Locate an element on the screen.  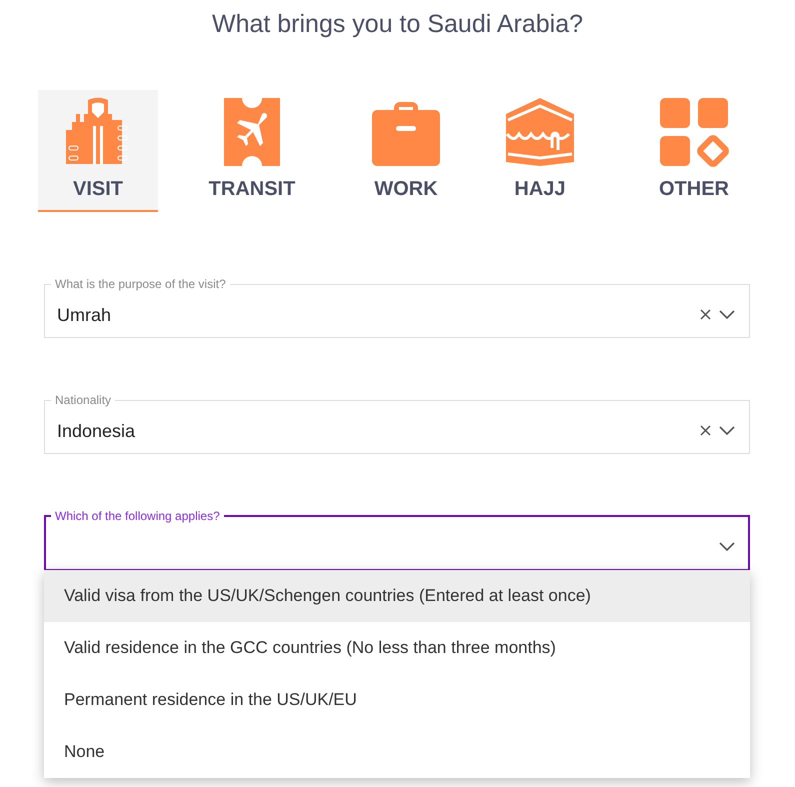
category-tab: TRANSIT is located at coordinates (252, 151).